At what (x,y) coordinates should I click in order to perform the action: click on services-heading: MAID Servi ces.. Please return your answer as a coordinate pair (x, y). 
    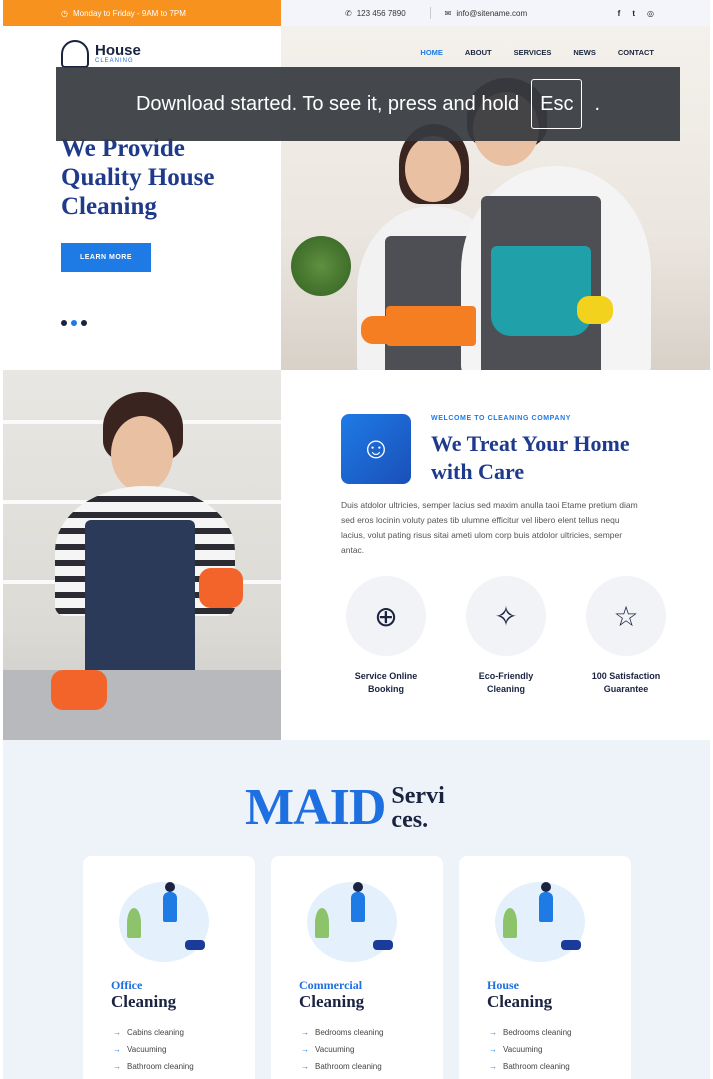
    Looking at the image, I should click on (350, 808).